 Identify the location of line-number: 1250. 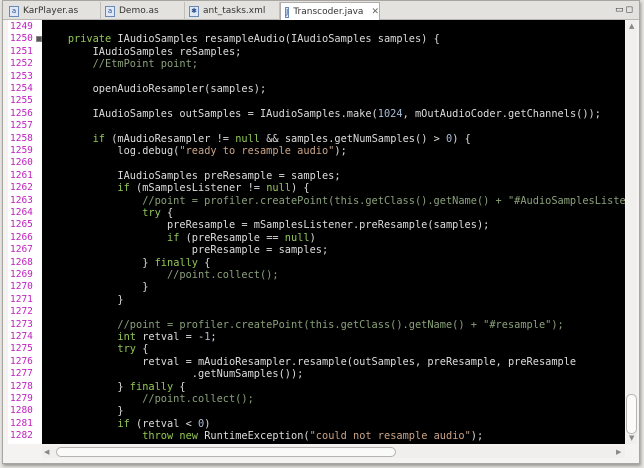
(21, 39).